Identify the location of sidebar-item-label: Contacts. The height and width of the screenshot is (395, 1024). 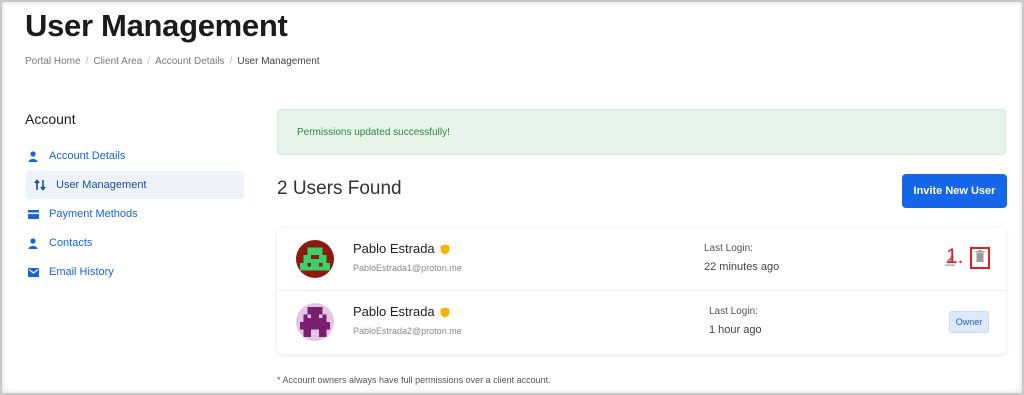
(71, 243).